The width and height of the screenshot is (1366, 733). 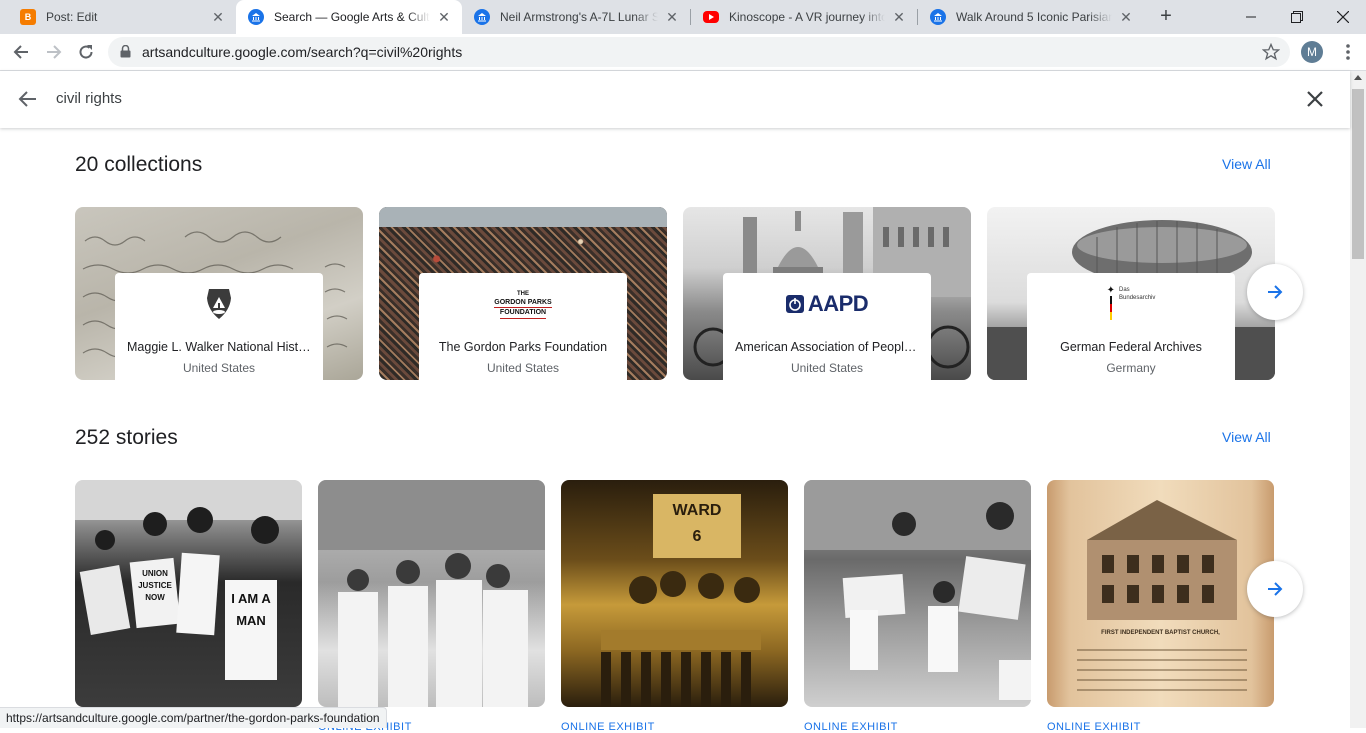 What do you see at coordinates (523, 217) in the screenshot?
I see `crowd-sky` at bounding box center [523, 217].